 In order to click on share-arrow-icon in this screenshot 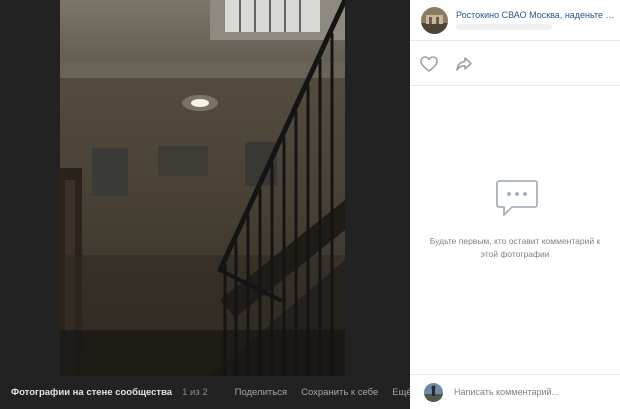, I will do `click(464, 64)`.